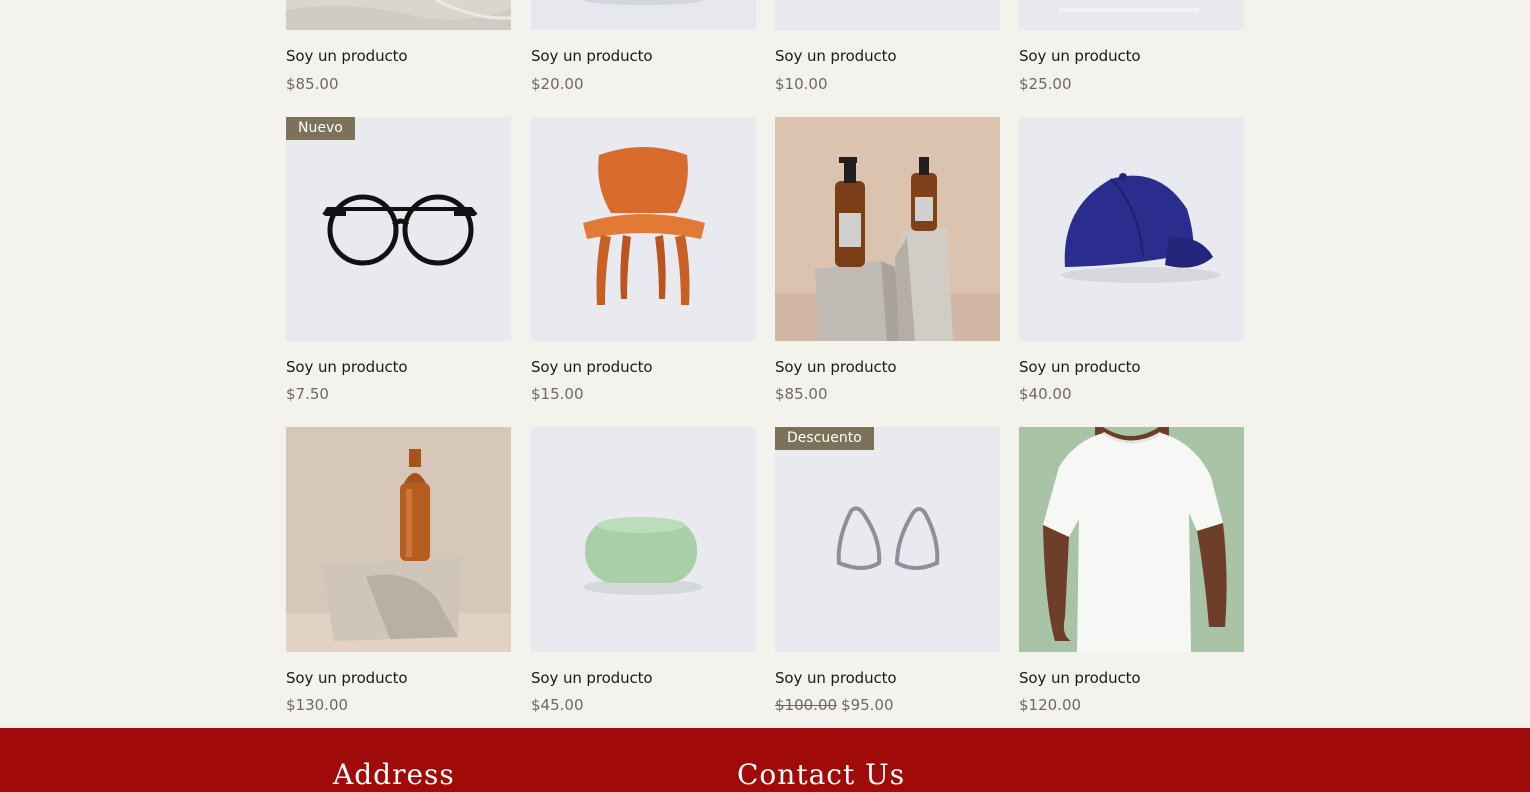 This screenshot has width=1530, height=792. I want to click on copper-bottle-image, so click(398, 539).